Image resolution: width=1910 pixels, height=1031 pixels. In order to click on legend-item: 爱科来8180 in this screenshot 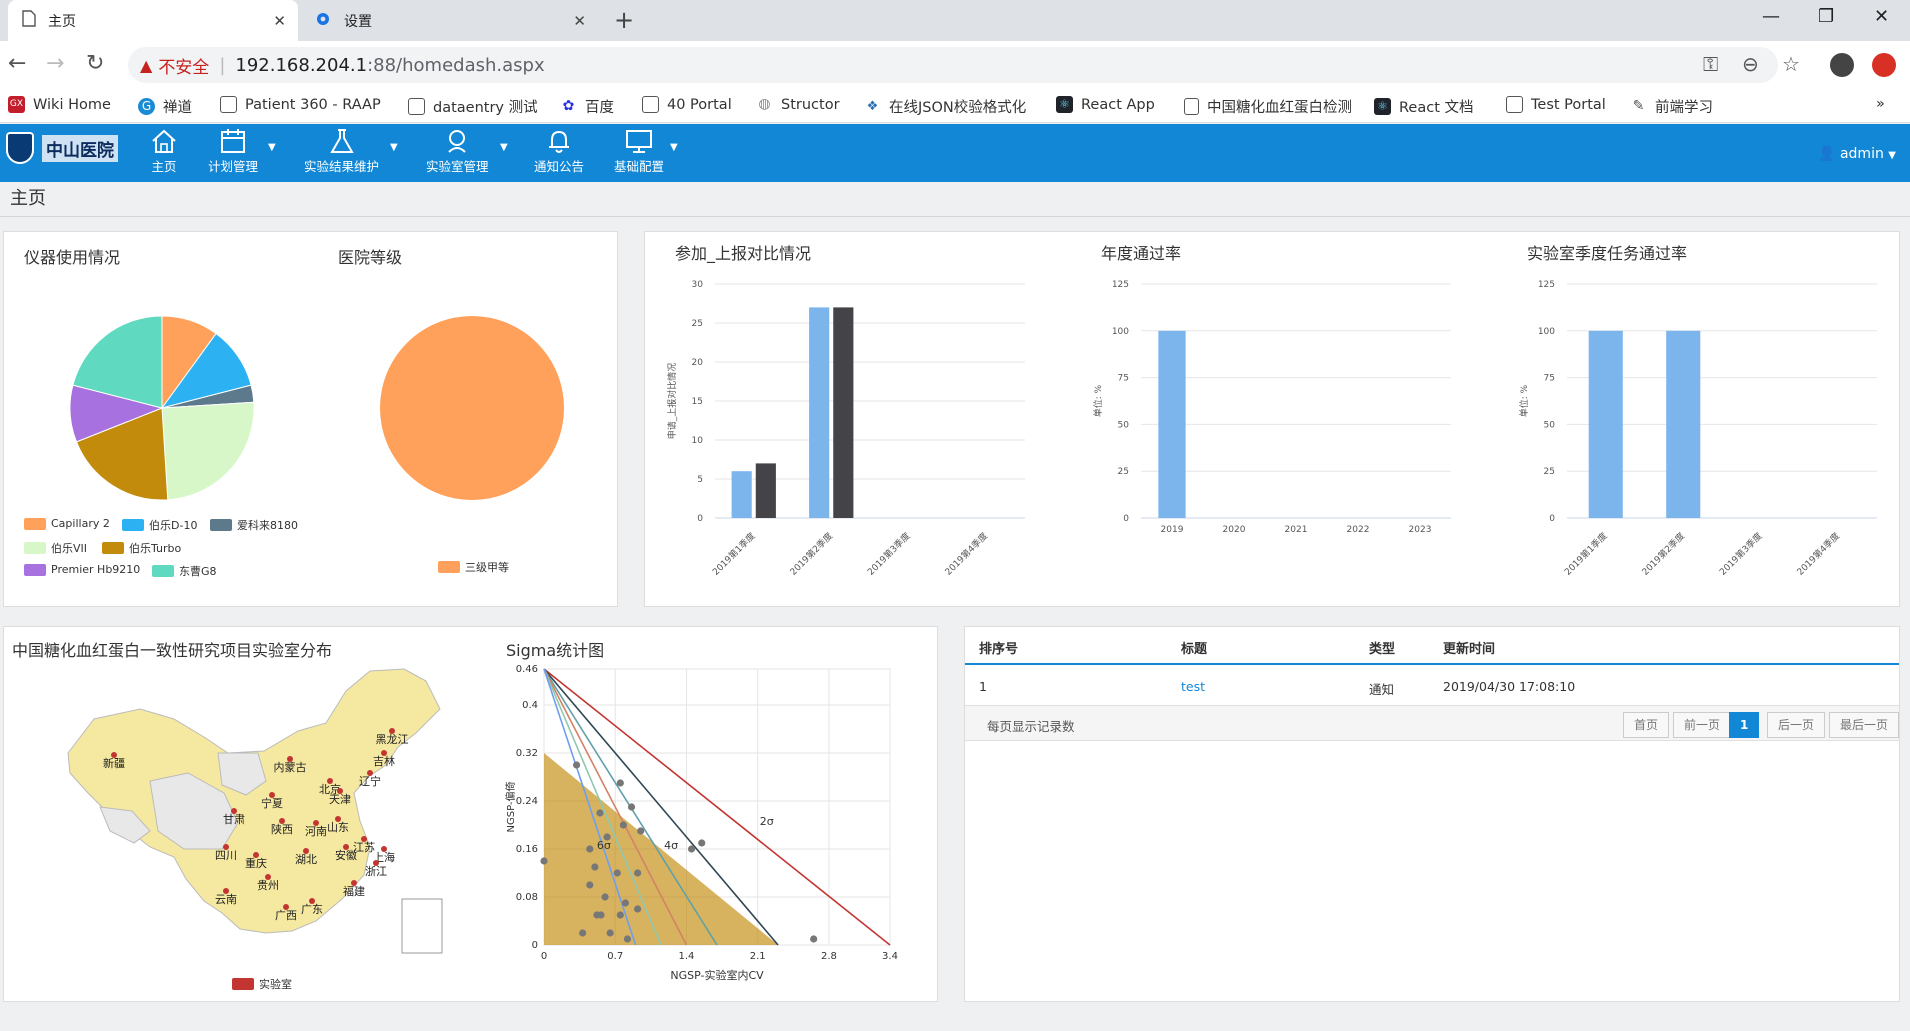, I will do `click(254, 525)`.